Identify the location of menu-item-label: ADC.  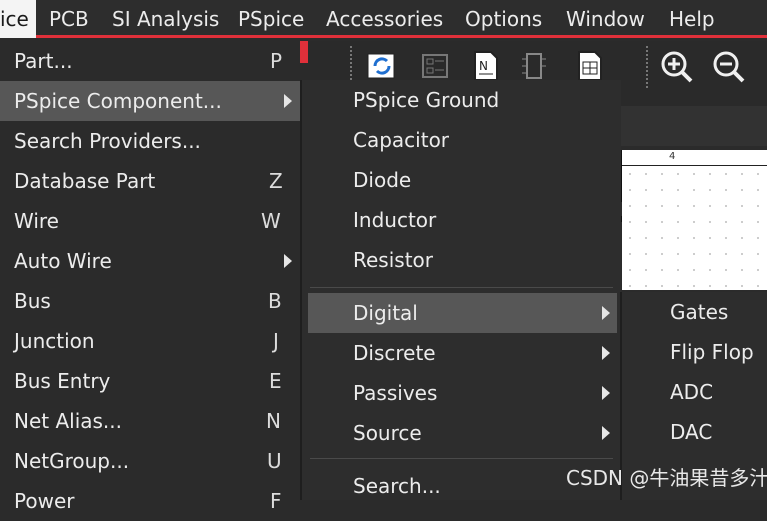
(692, 392).